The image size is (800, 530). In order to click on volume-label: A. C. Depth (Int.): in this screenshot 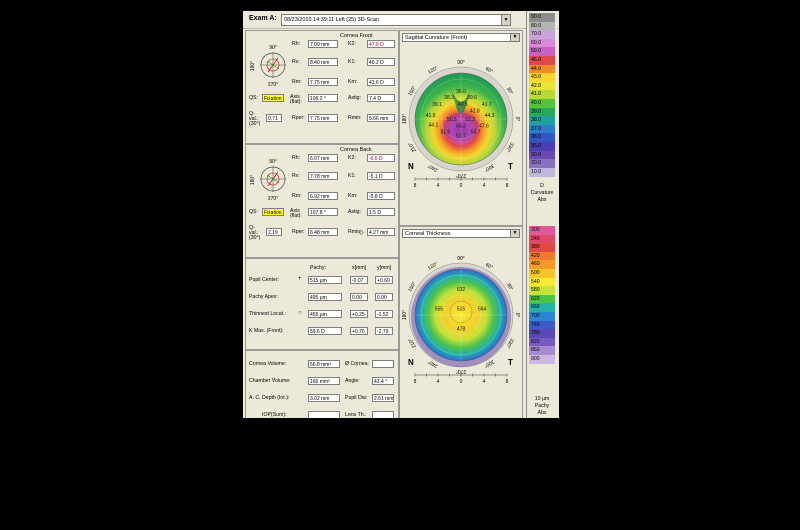, I will do `click(269, 398)`.